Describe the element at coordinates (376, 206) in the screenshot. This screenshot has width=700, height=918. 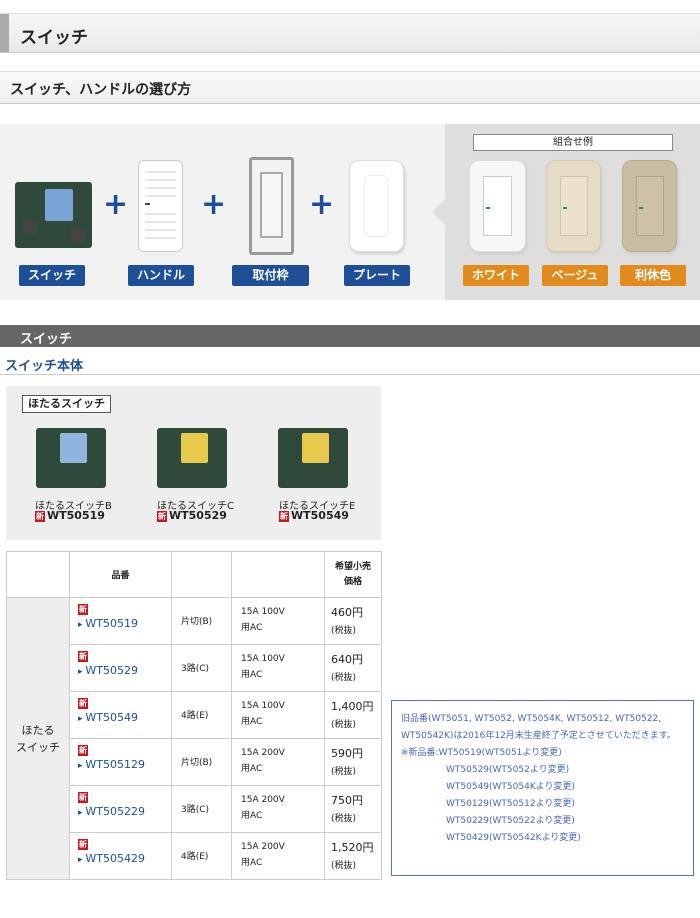
I see `plate-image` at that location.